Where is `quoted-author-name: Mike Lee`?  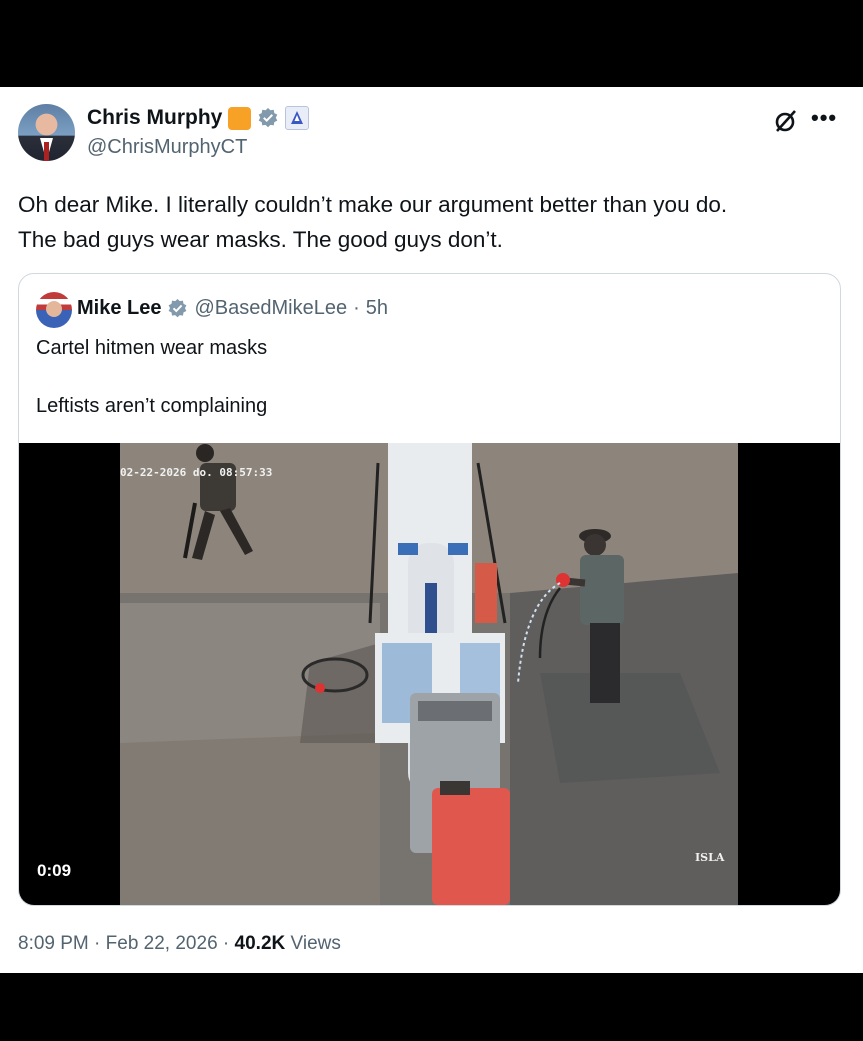 quoted-author-name: Mike Lee is located at coordinates (119, 308).